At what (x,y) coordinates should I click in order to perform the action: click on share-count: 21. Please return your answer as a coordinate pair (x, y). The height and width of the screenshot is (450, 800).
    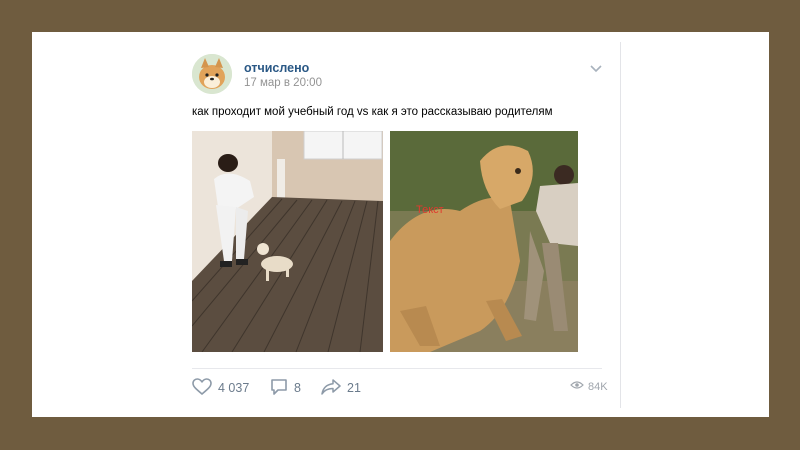
    Looking at the image, I should click on (354, 388).